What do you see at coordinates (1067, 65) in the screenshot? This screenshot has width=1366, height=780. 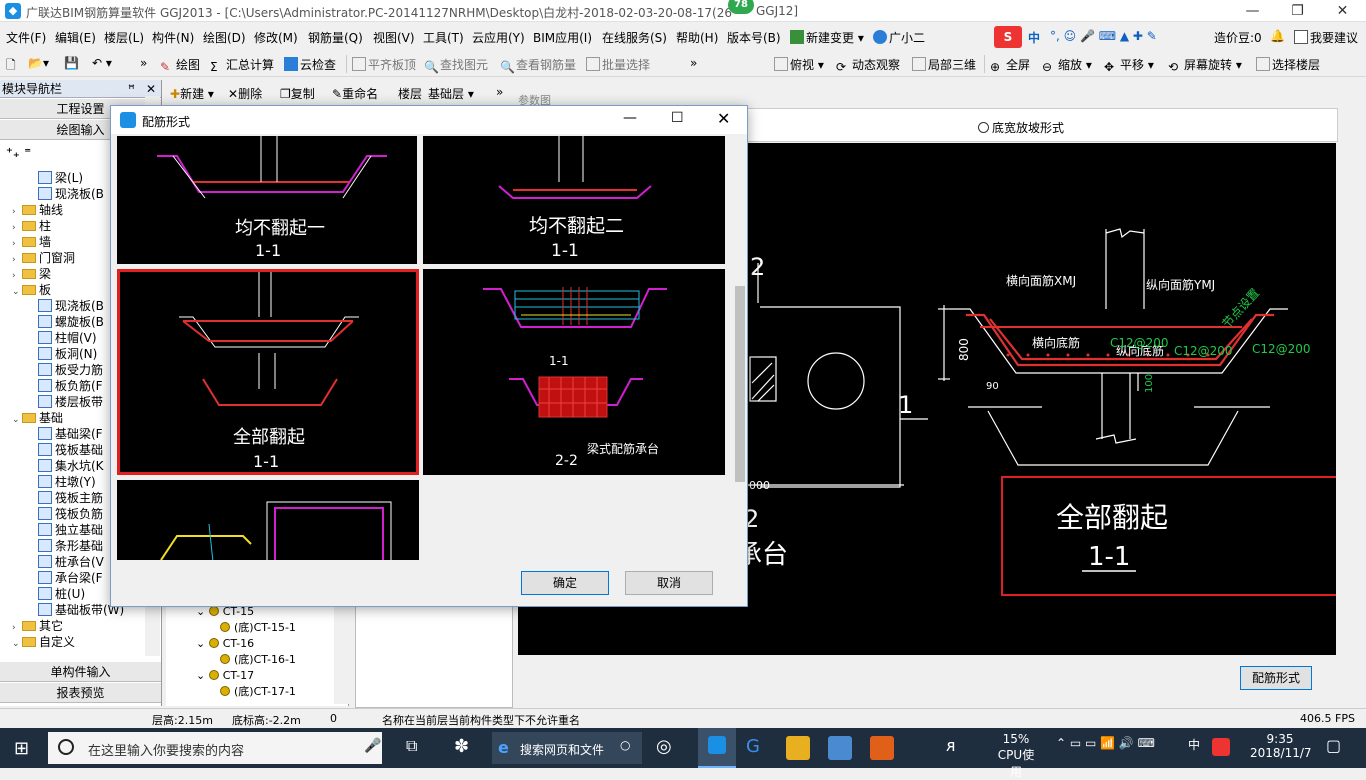 I see `zoom-button: ⊖ 缩放 ▾` at bounding box center [1067, 65].